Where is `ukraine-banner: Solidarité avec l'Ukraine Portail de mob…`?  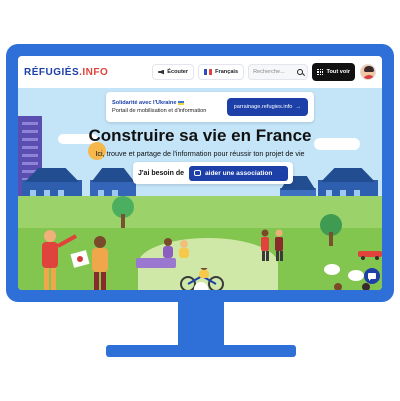 ukraine-banner: Solidarité avec l'Ukraine Portail de mob… is located at coordinates (210, 107).